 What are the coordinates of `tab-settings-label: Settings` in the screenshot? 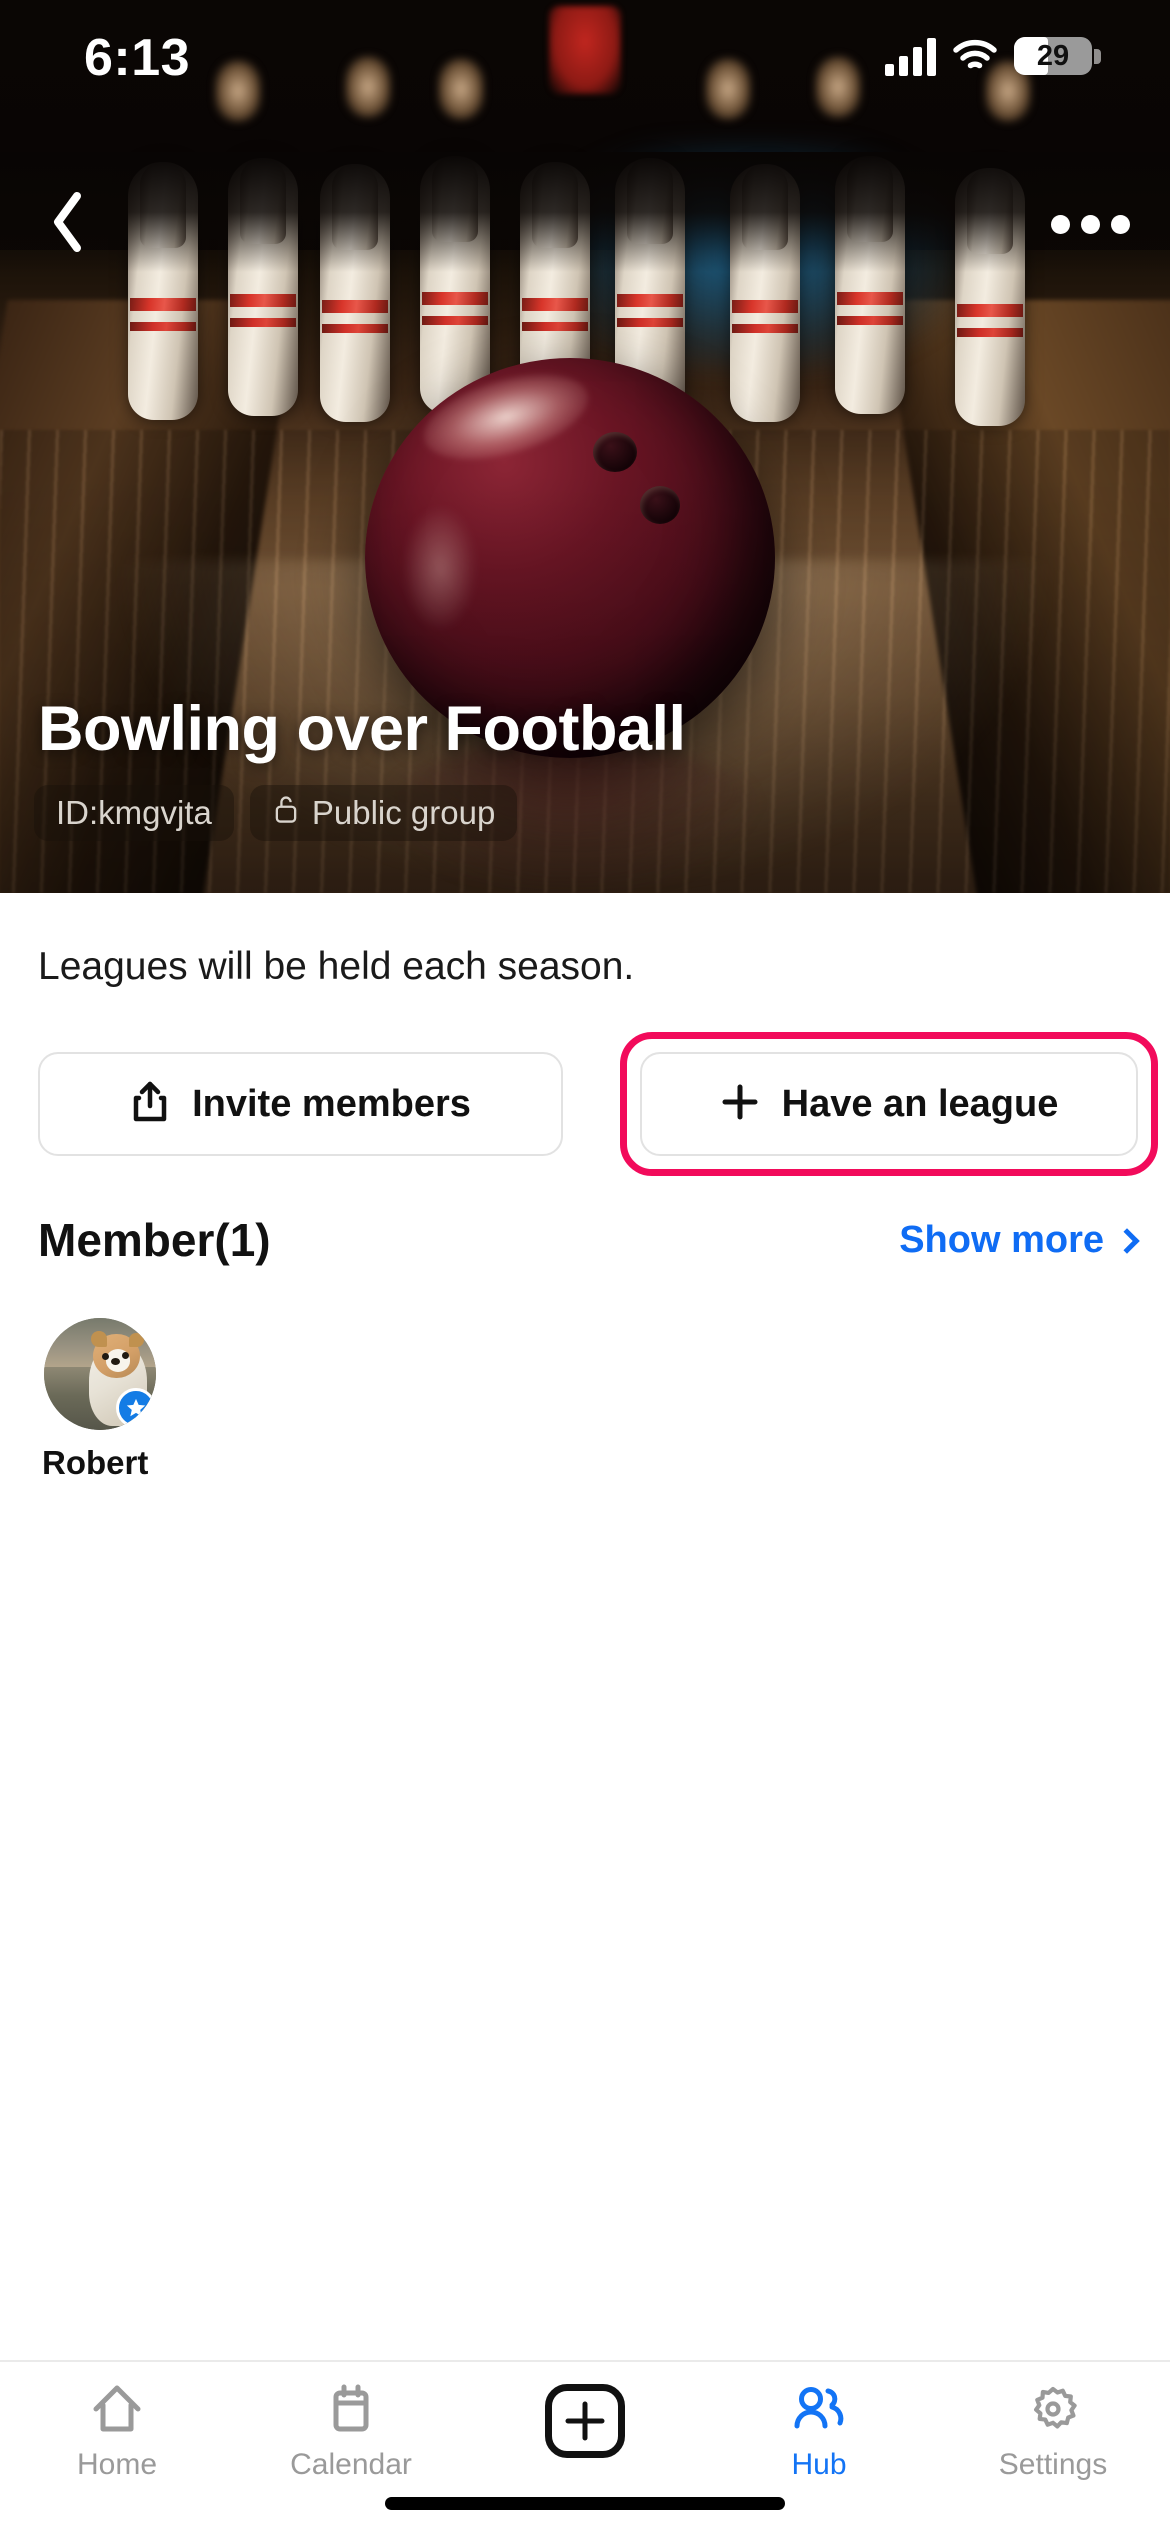 It's located at (1053, 2464).